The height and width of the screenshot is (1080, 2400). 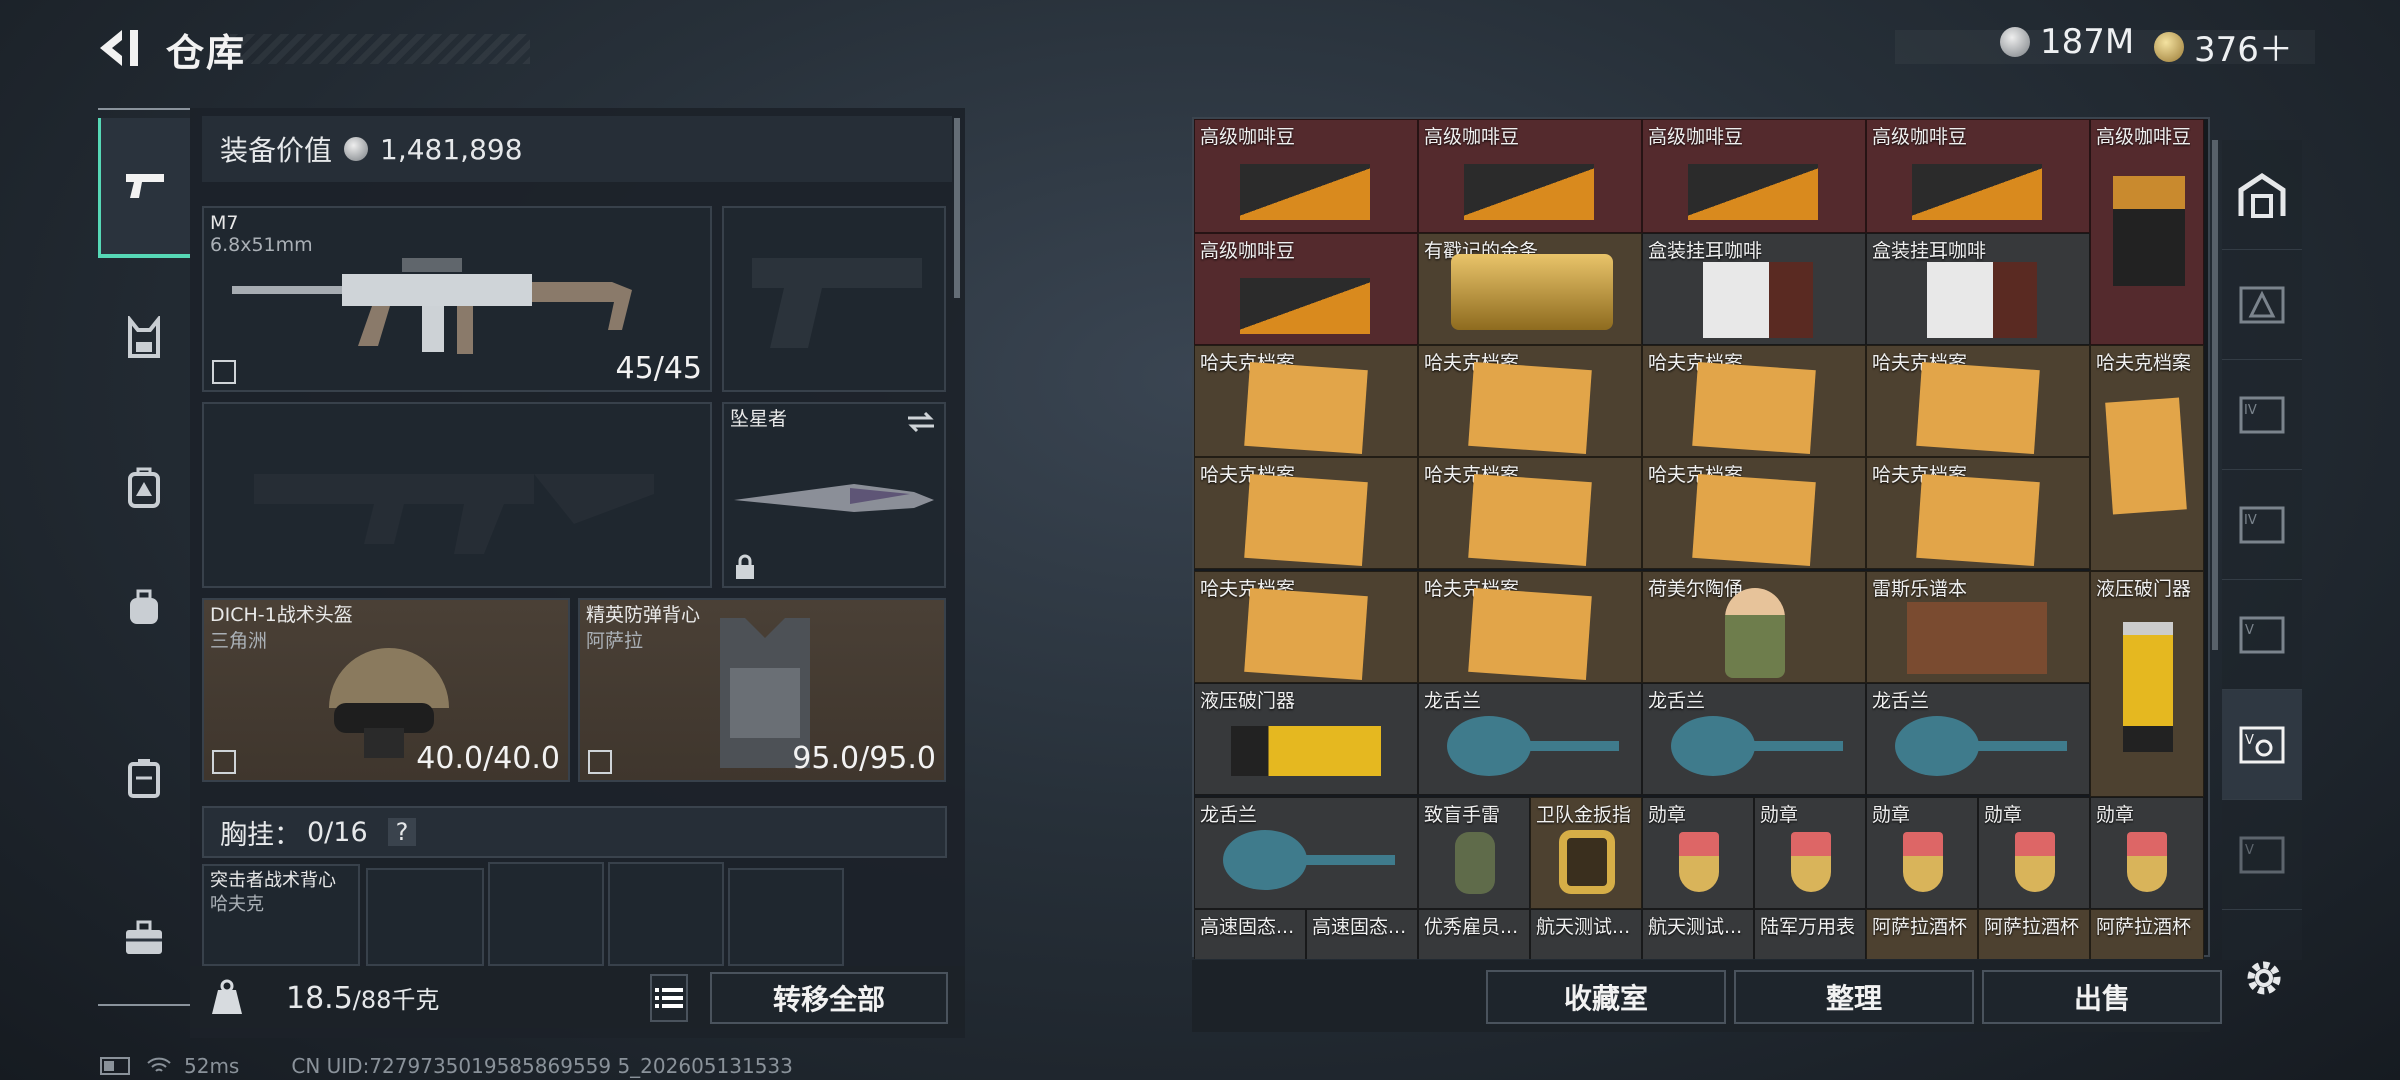 I want to click on item-label: 荷美尔陶俑, so click(x=1696, y=589).